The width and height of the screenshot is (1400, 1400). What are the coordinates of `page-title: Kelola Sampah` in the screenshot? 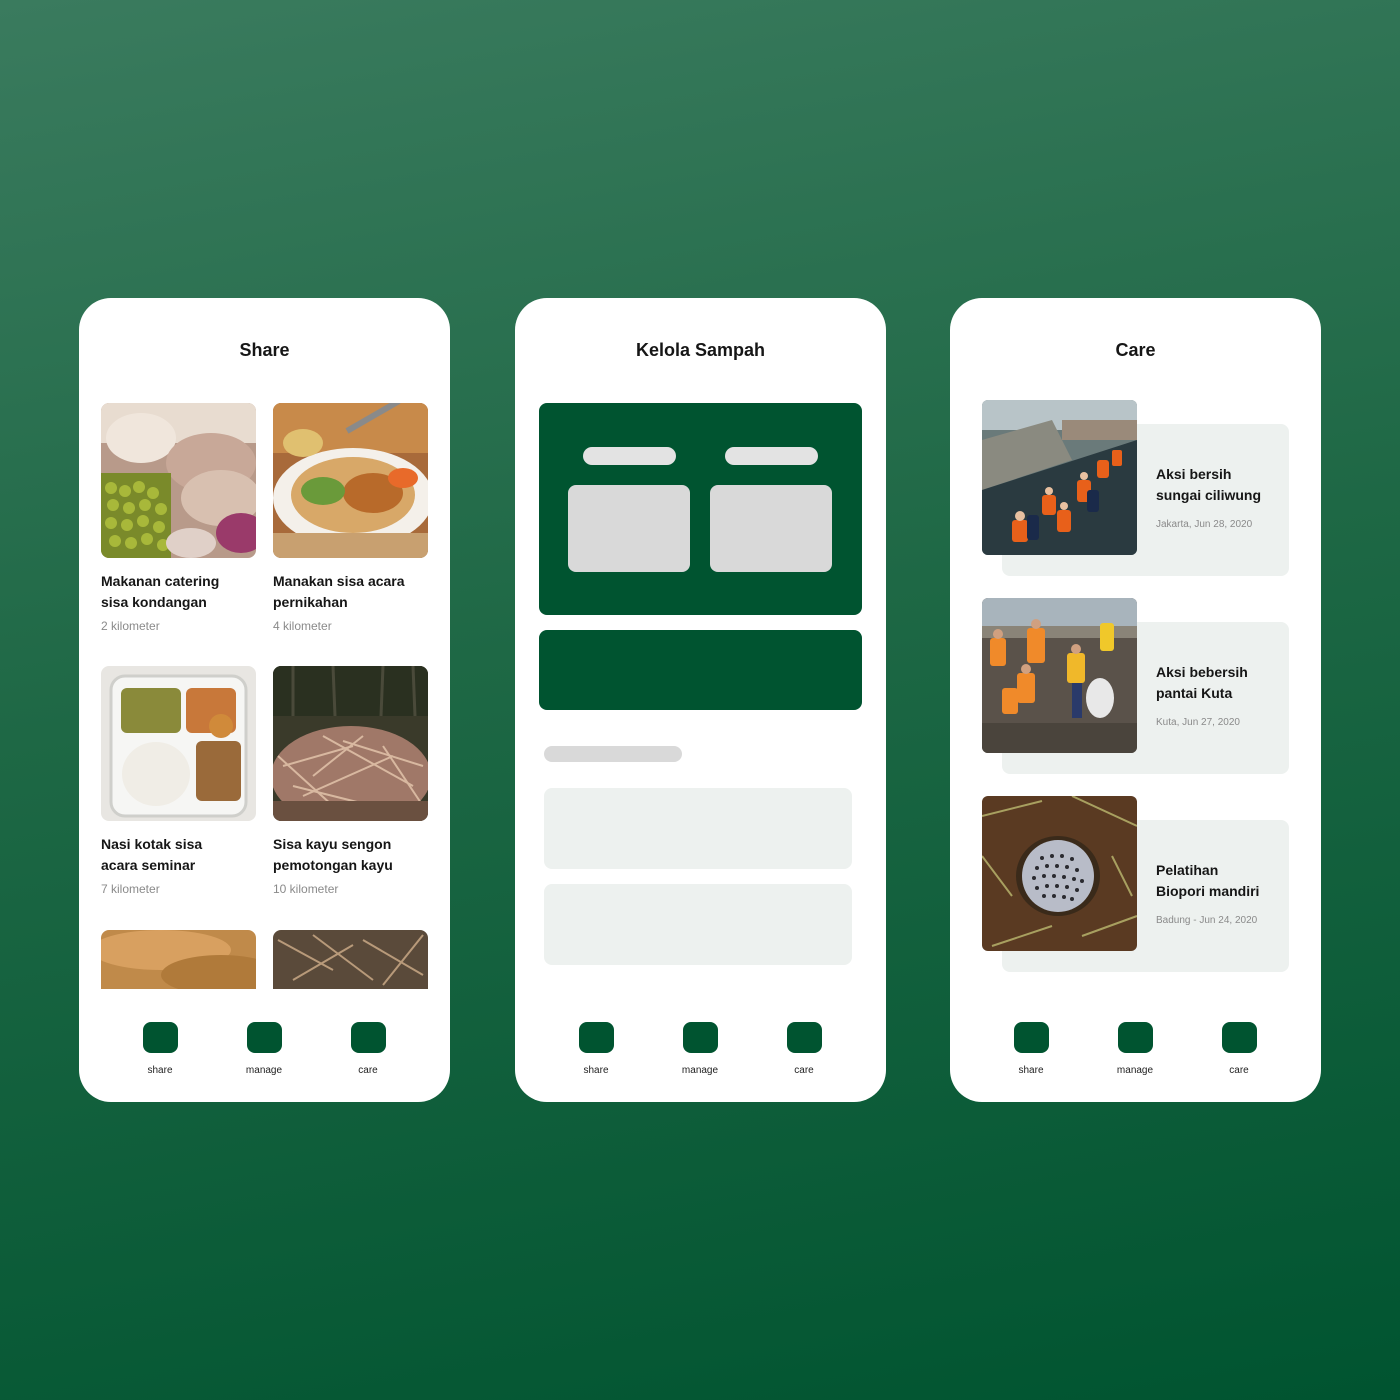 It's located at (700, 350).